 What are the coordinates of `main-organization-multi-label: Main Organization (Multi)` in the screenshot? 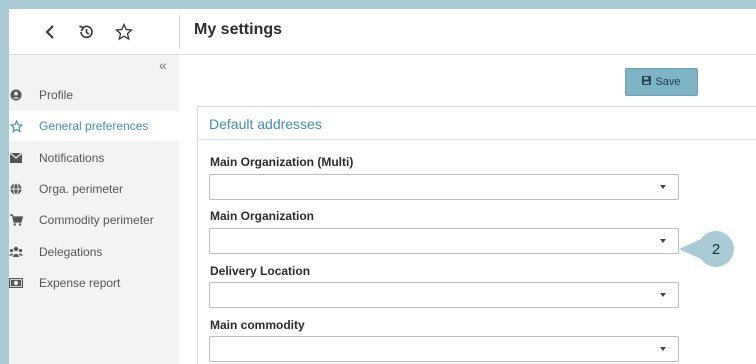 It's located at (282, 162).